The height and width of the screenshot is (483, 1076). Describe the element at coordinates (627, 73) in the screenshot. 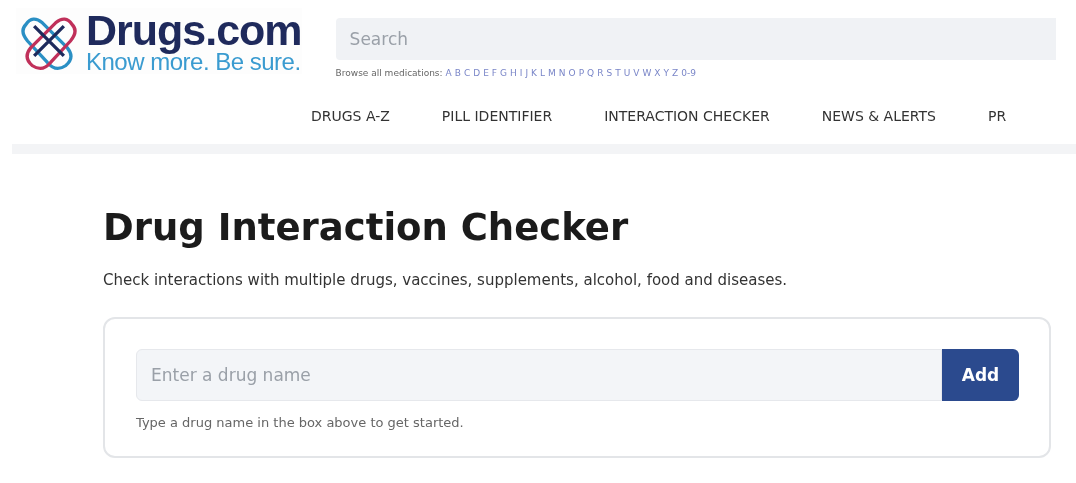

I see `letter-link: U` at that location.